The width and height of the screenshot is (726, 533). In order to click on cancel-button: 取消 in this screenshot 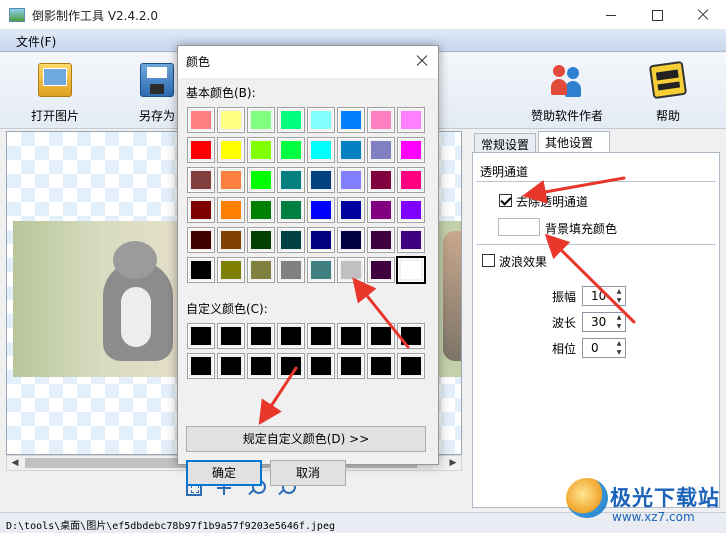, I will do `click(308, 473)`.